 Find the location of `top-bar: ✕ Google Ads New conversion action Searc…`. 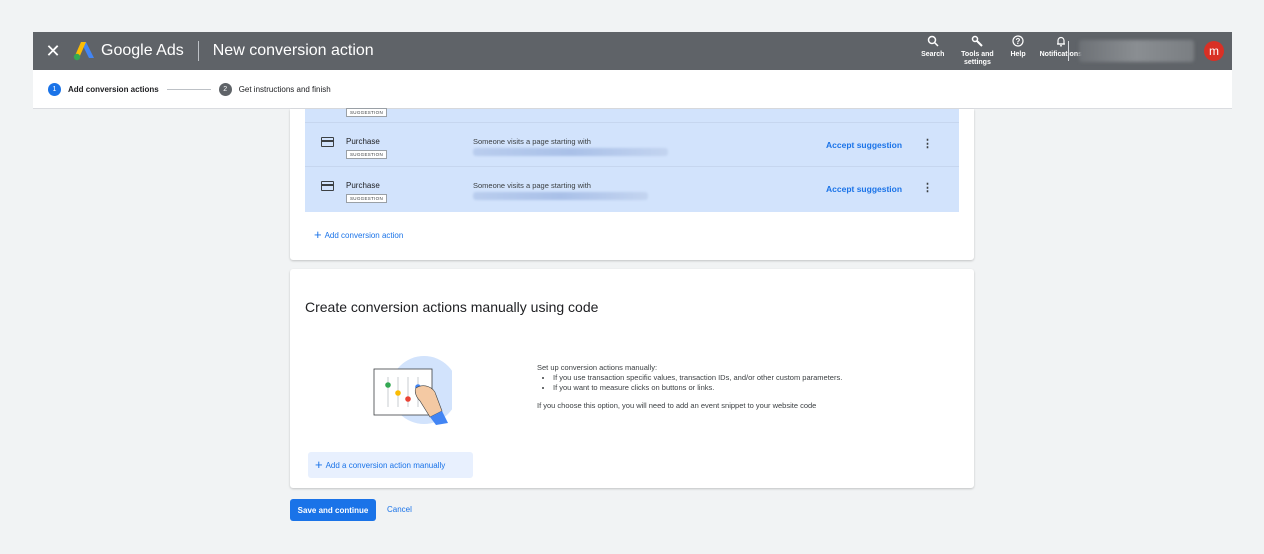

top-bar: ✕ Google Ads New conversion action Searc… is located at coordinates (632, 51).